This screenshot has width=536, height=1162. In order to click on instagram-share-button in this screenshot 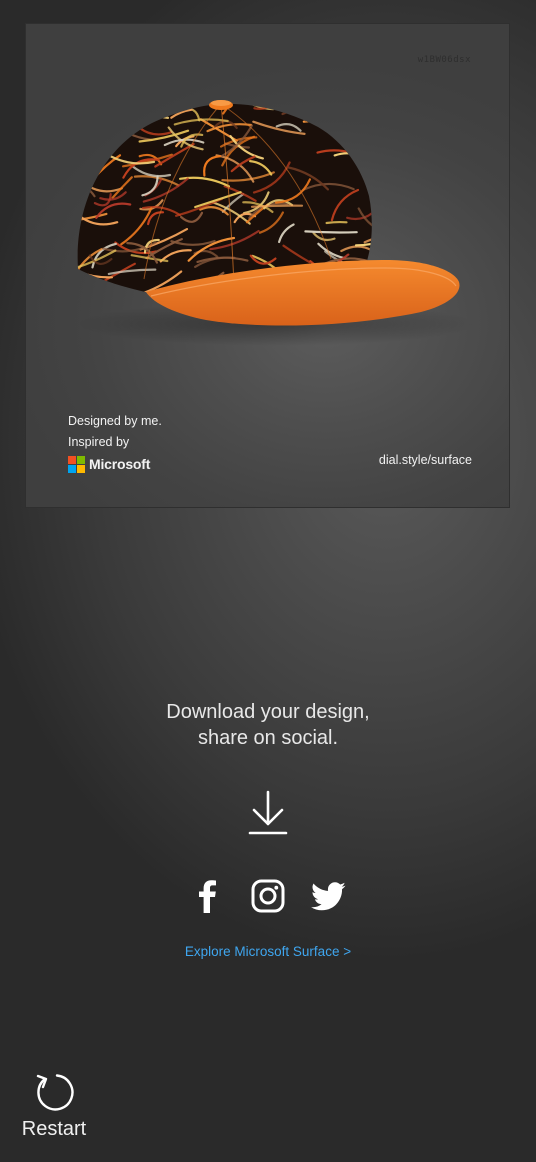, I will do `click(268, 896)`.